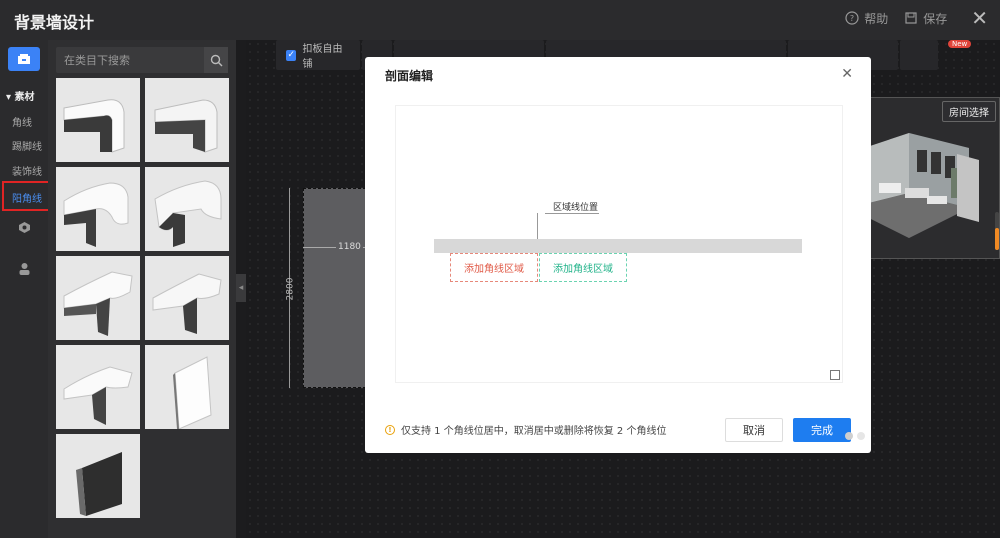 The image size is (1000, 538). What do you see at coordinates (494, 267) in the screenshot?
I see `add-corner-region-left: 添加角线区域` at bounding box center [494, 267].